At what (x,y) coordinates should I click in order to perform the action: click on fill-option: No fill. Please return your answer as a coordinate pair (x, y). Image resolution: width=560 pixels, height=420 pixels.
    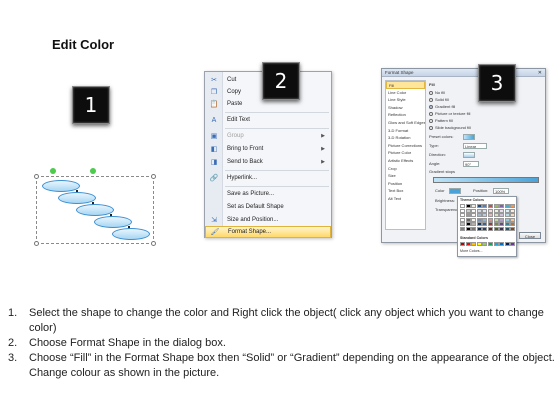
    Looking at the image, I should click on (437, 93).